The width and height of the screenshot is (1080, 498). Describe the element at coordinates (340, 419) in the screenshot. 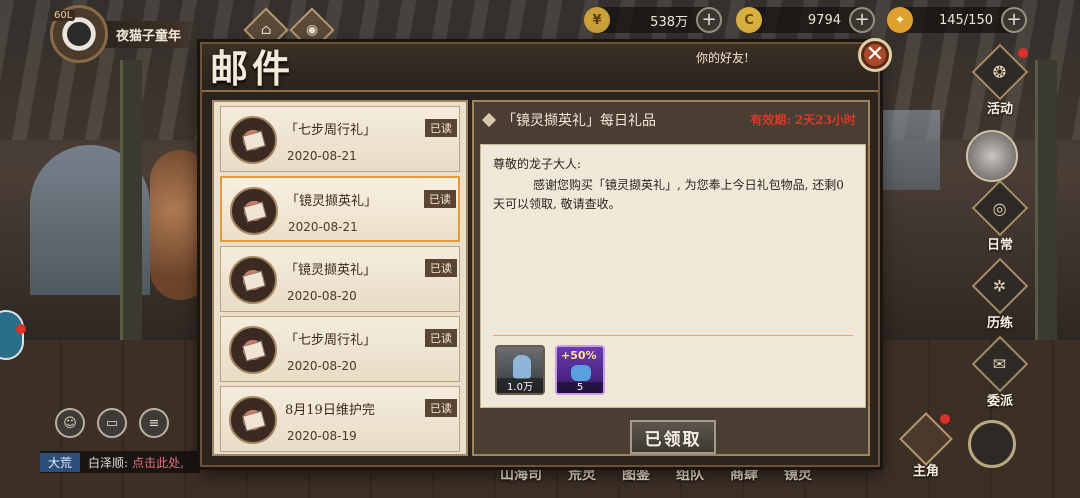

I see `mail-list-item: 8月19日维护完 2020-08-19 已读` at that location.